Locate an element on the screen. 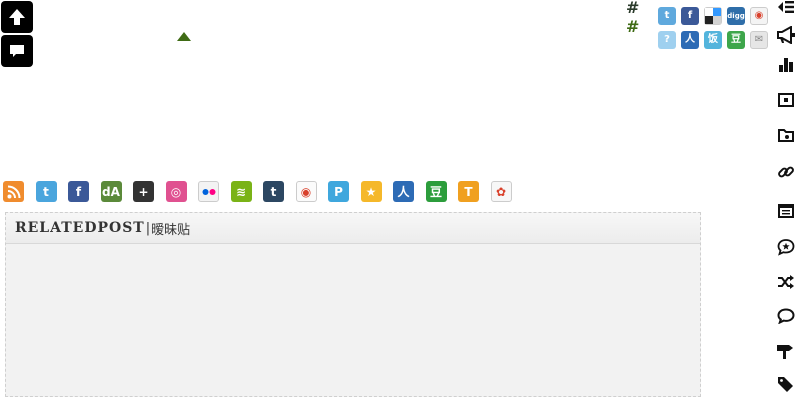  social-pinterest: P is located at coordinates (338, 191).